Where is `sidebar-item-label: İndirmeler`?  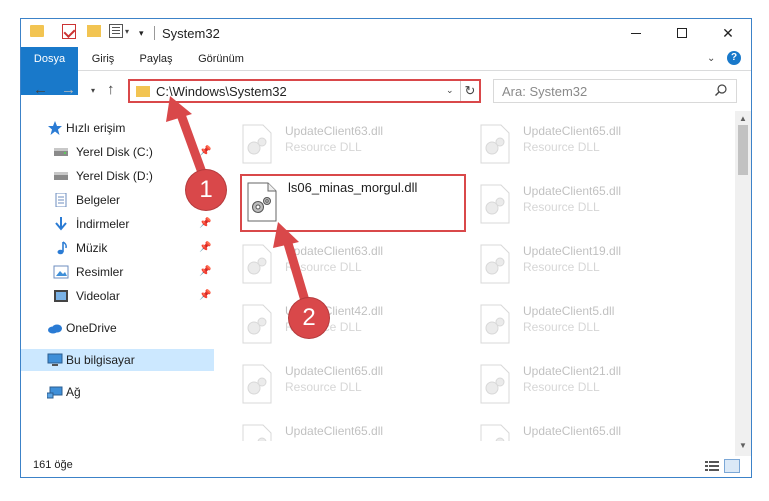 sidebar-item-label: İndirmeler is located at coordinates (103, 224).